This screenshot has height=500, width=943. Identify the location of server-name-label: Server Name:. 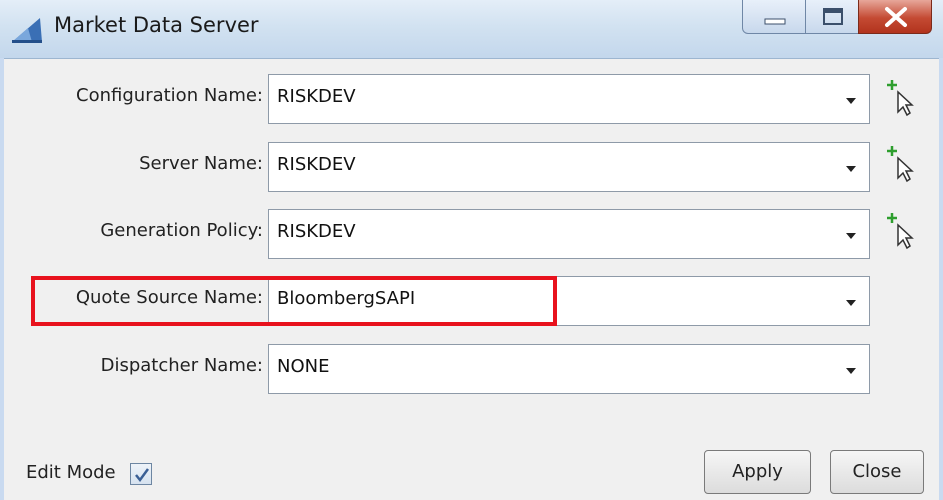
(201, 163).